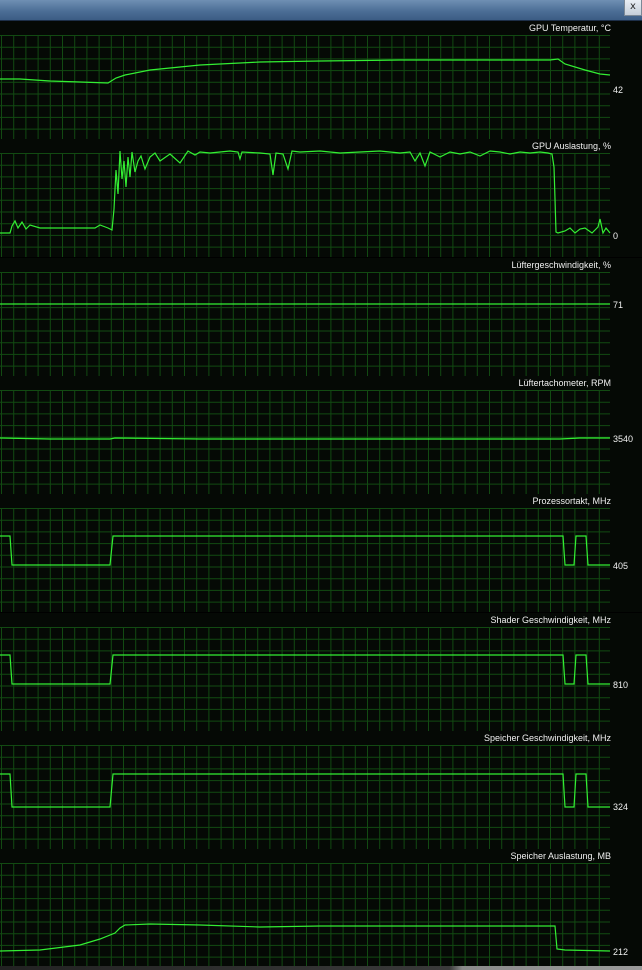  What do you see at coordinates (560, 856) in the screenshot?
I see `graph-title: Speicher Auslastung, MB` at bounding box center [560, 856].